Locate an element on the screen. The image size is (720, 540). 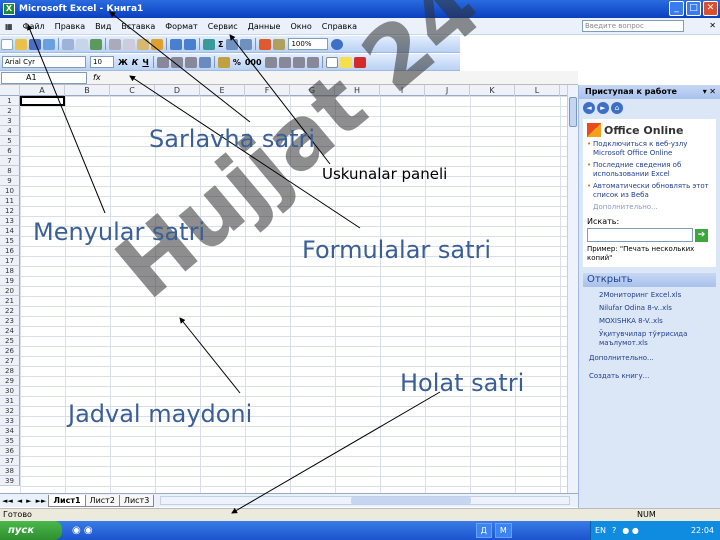
fx-icon: fx is located at coordinates (97, 77).